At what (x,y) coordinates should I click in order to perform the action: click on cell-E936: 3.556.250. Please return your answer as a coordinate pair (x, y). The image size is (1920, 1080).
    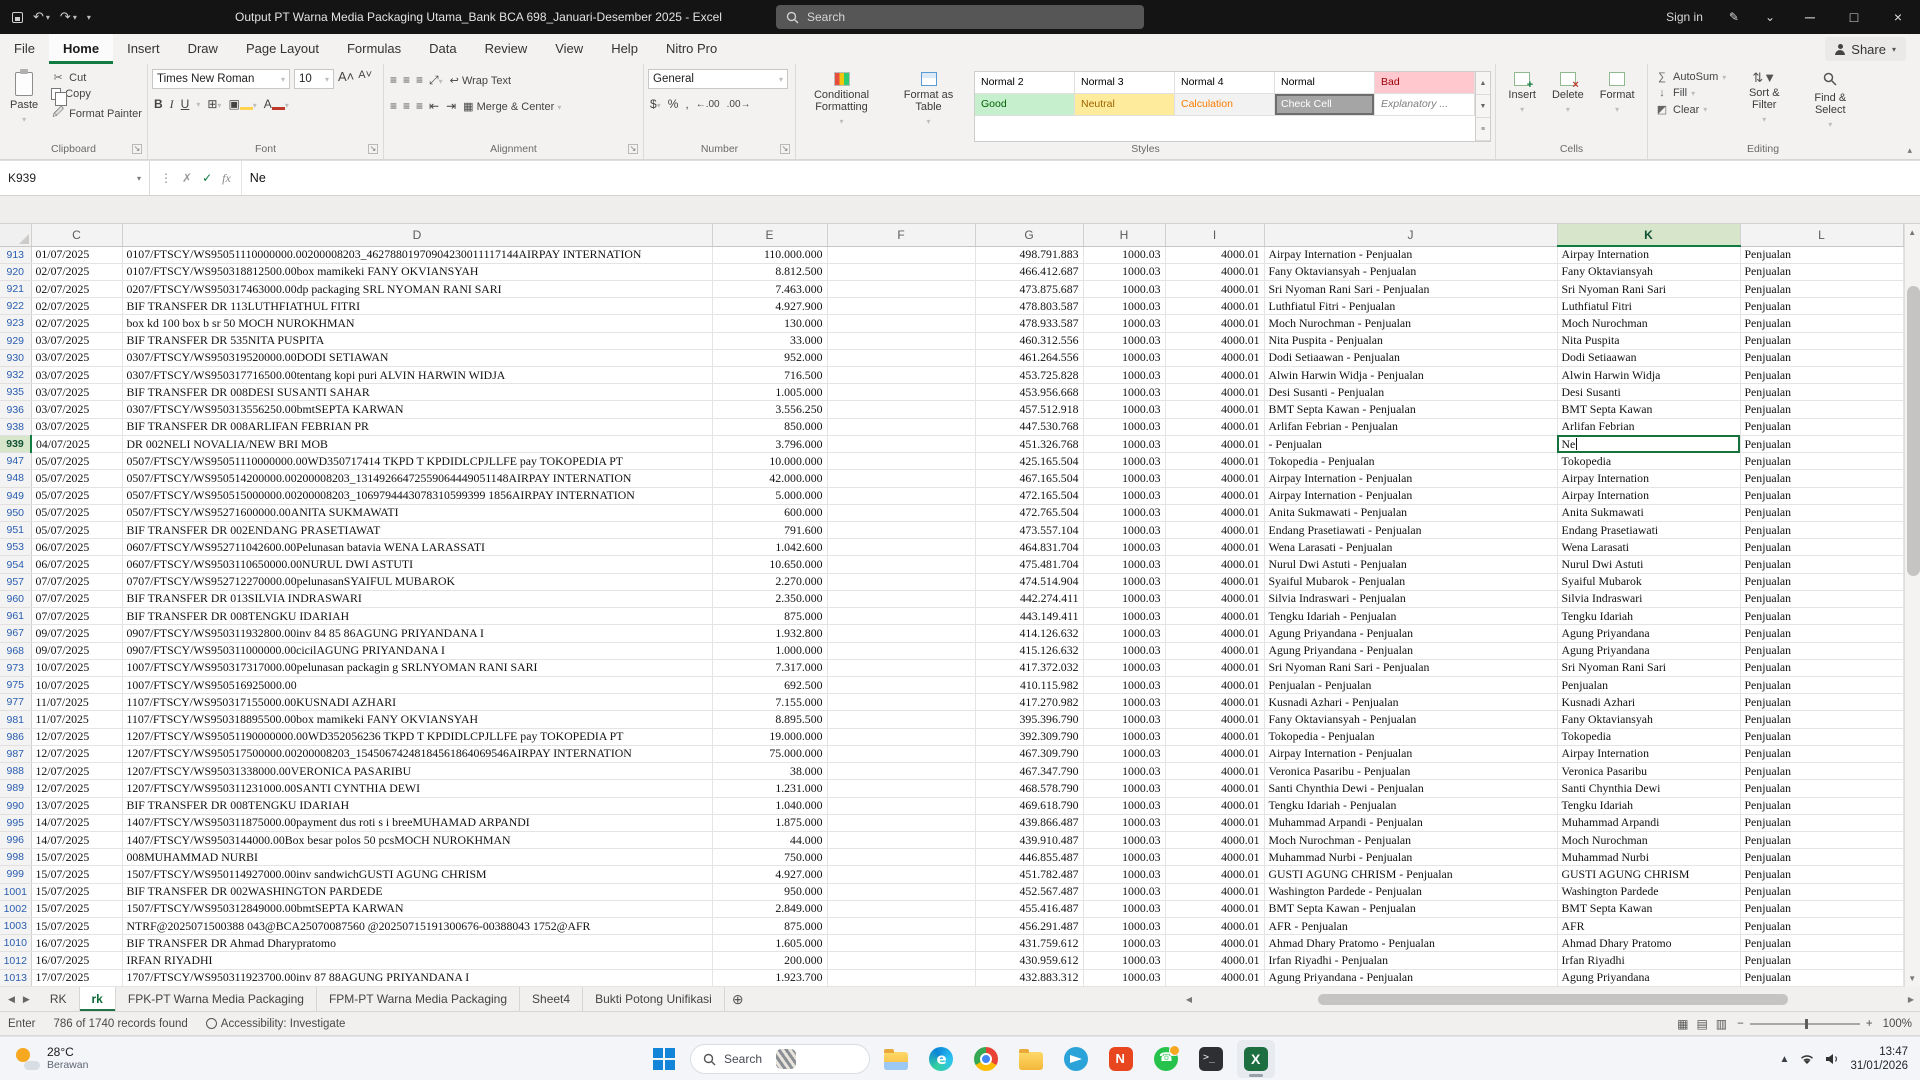
    Looking at the image, I should click on (770, 409).